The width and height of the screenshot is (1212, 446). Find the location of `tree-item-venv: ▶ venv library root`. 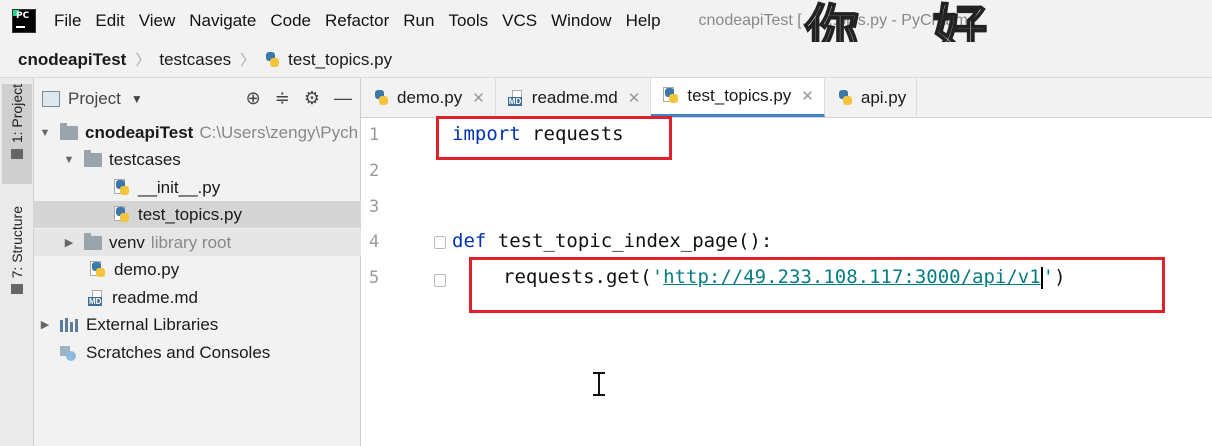

tree-item-venv: ▶ venv library root is located at coordinates (197, 242).